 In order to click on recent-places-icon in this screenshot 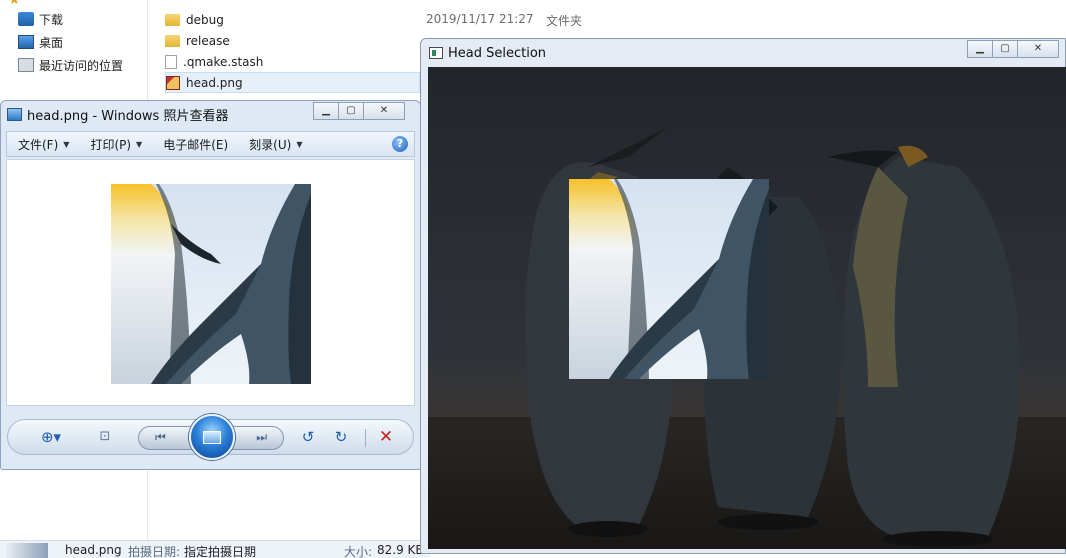, I will do `click(26, 65)`.